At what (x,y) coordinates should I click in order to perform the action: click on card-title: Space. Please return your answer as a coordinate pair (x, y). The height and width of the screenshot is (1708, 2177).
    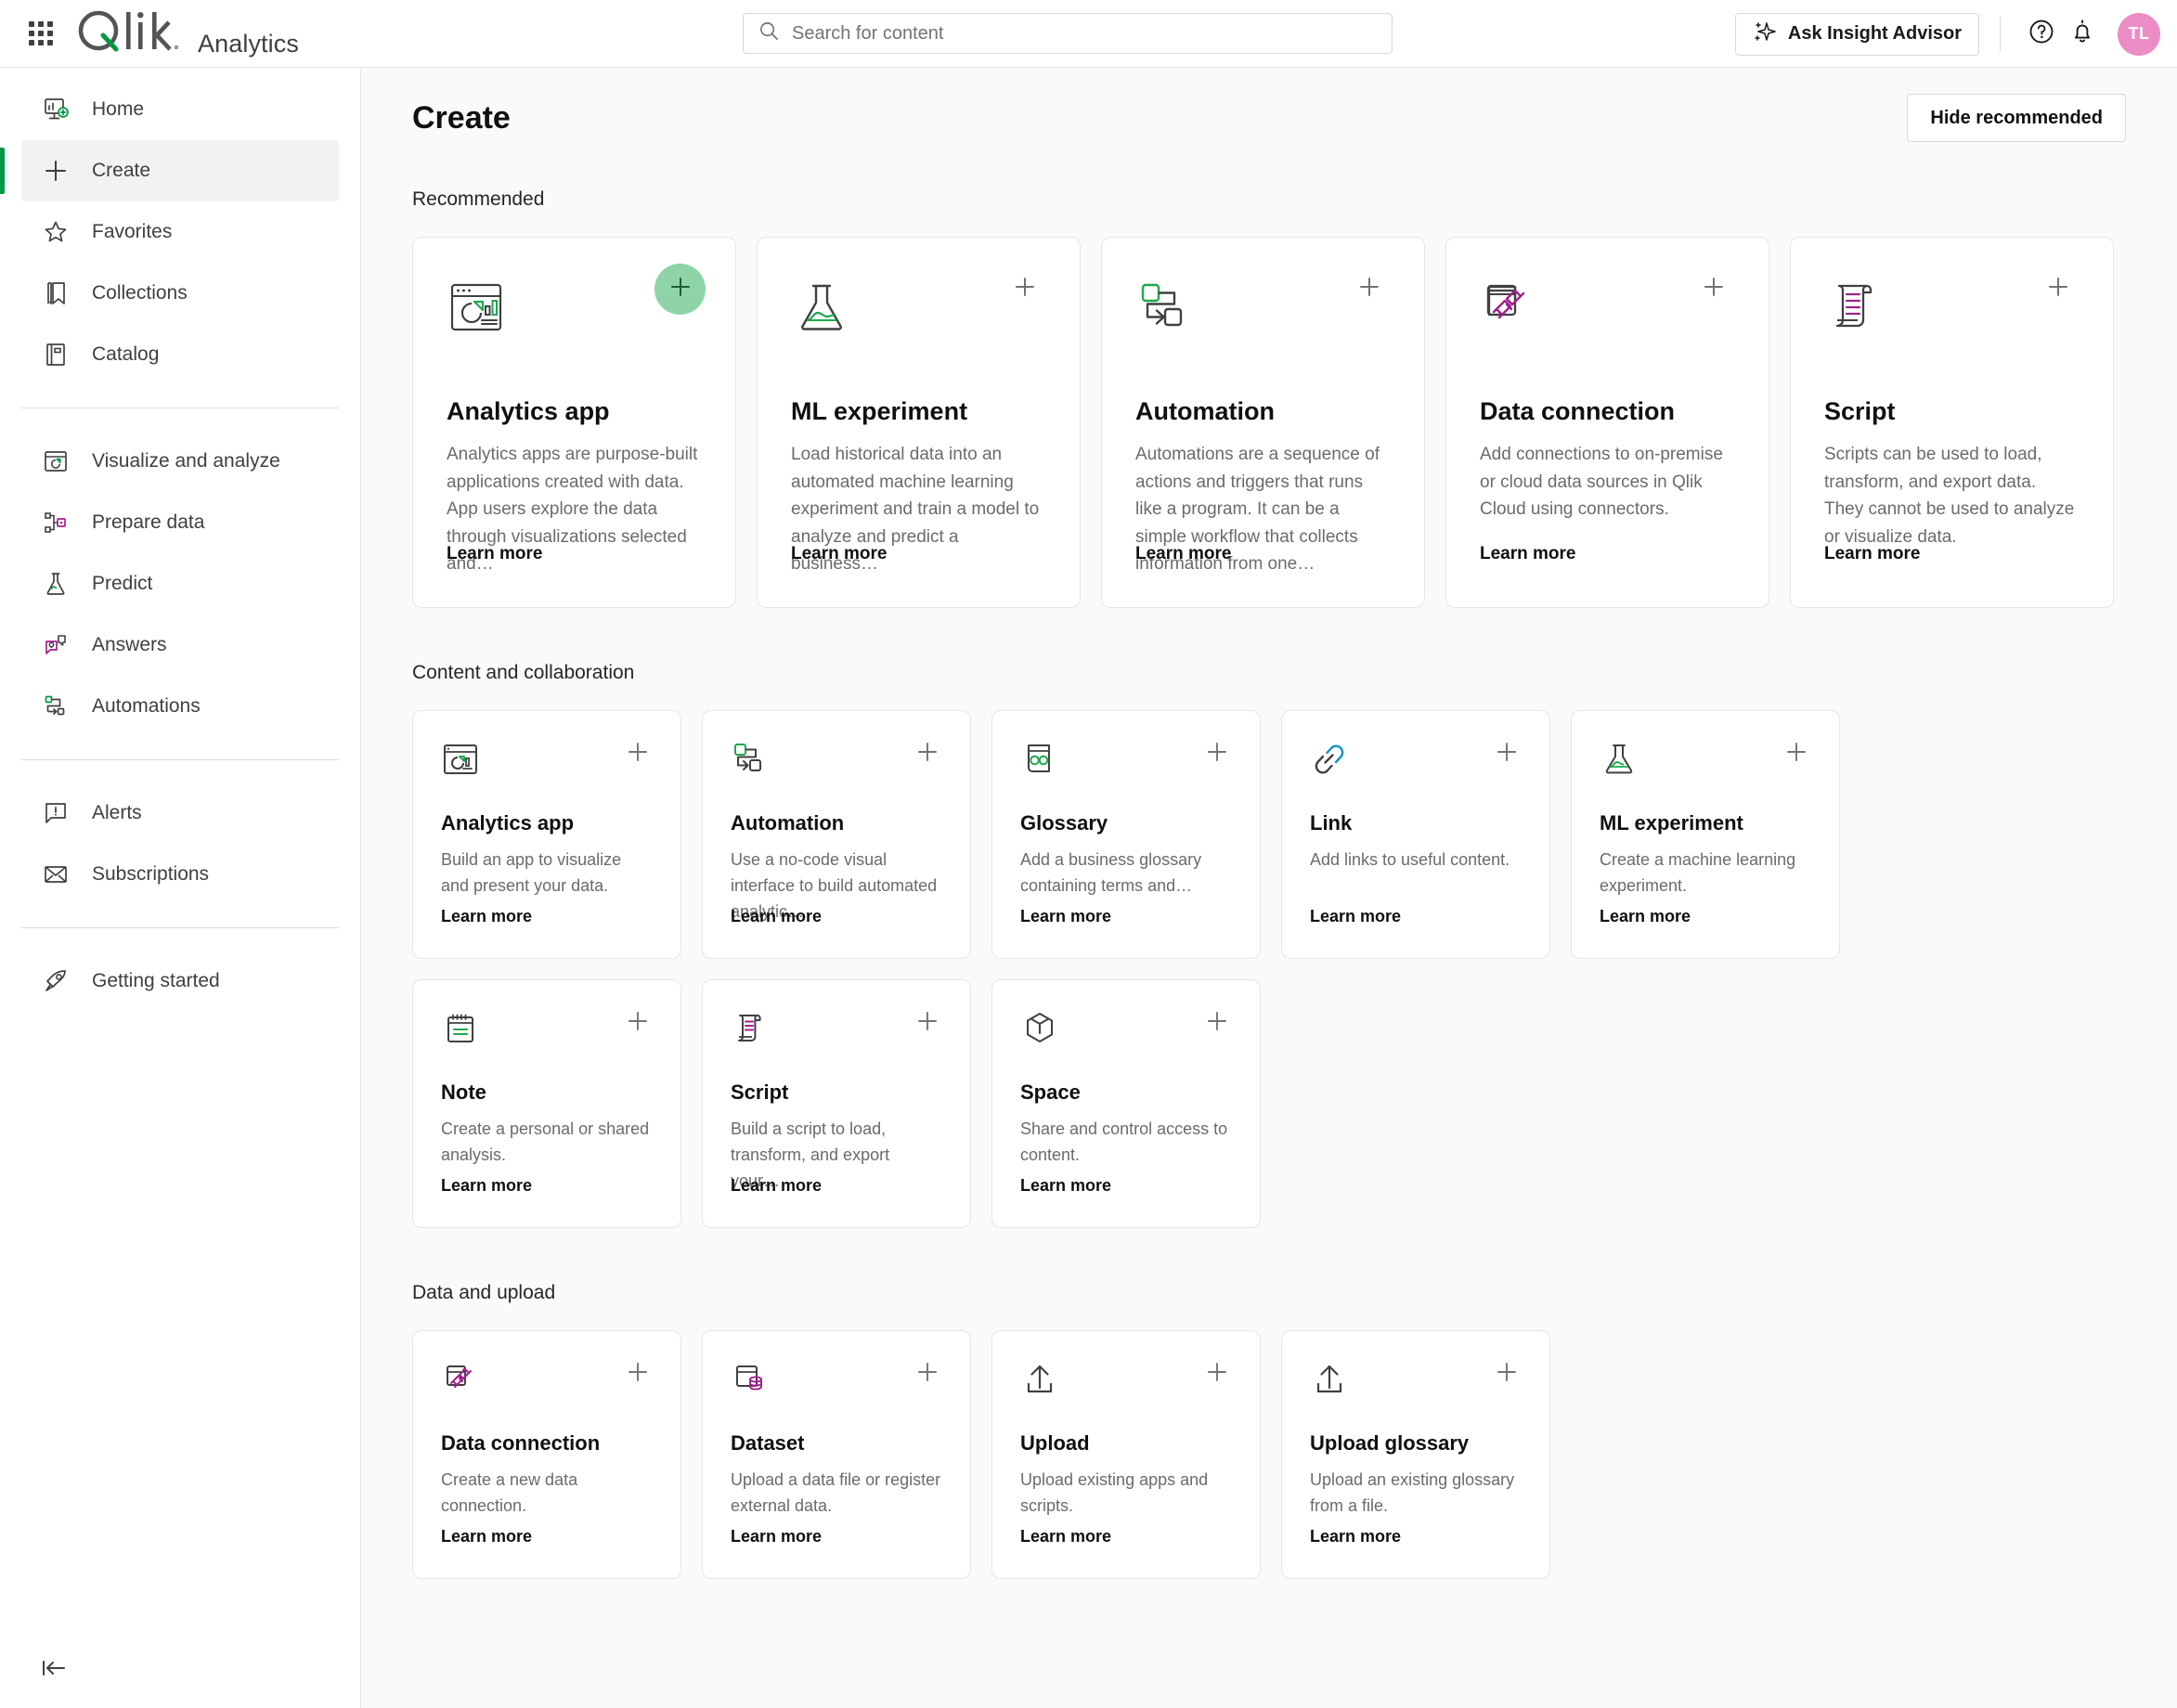
    Looking at the image, I should click on (1050, 1092).